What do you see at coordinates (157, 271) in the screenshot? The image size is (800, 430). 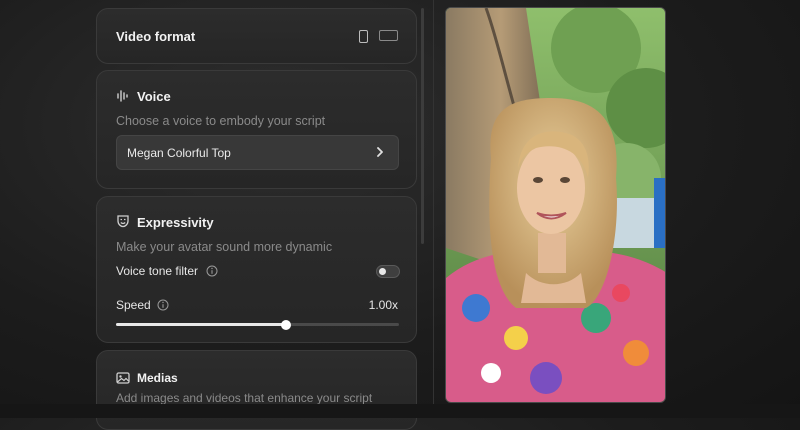 I see `voice-tone-filter-label: Voice tone filter` at bounding box center [157, 271].